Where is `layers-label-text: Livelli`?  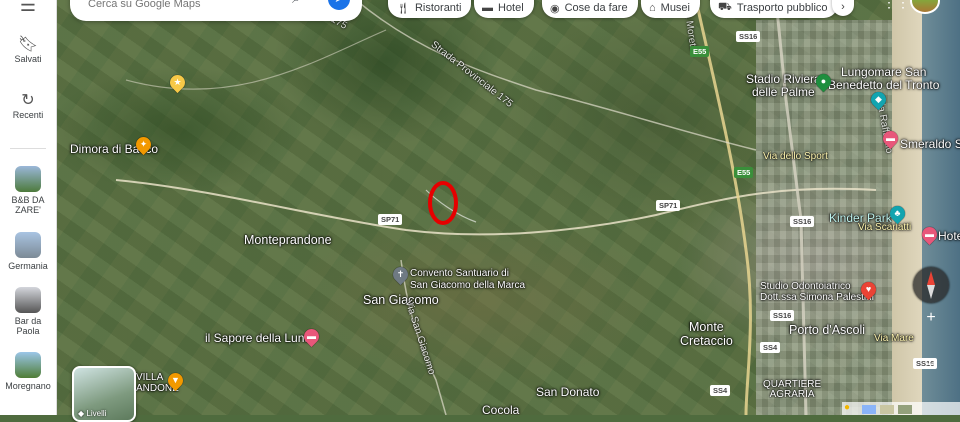
layers-label-text: Livelli is located at coordinates (96, 413).